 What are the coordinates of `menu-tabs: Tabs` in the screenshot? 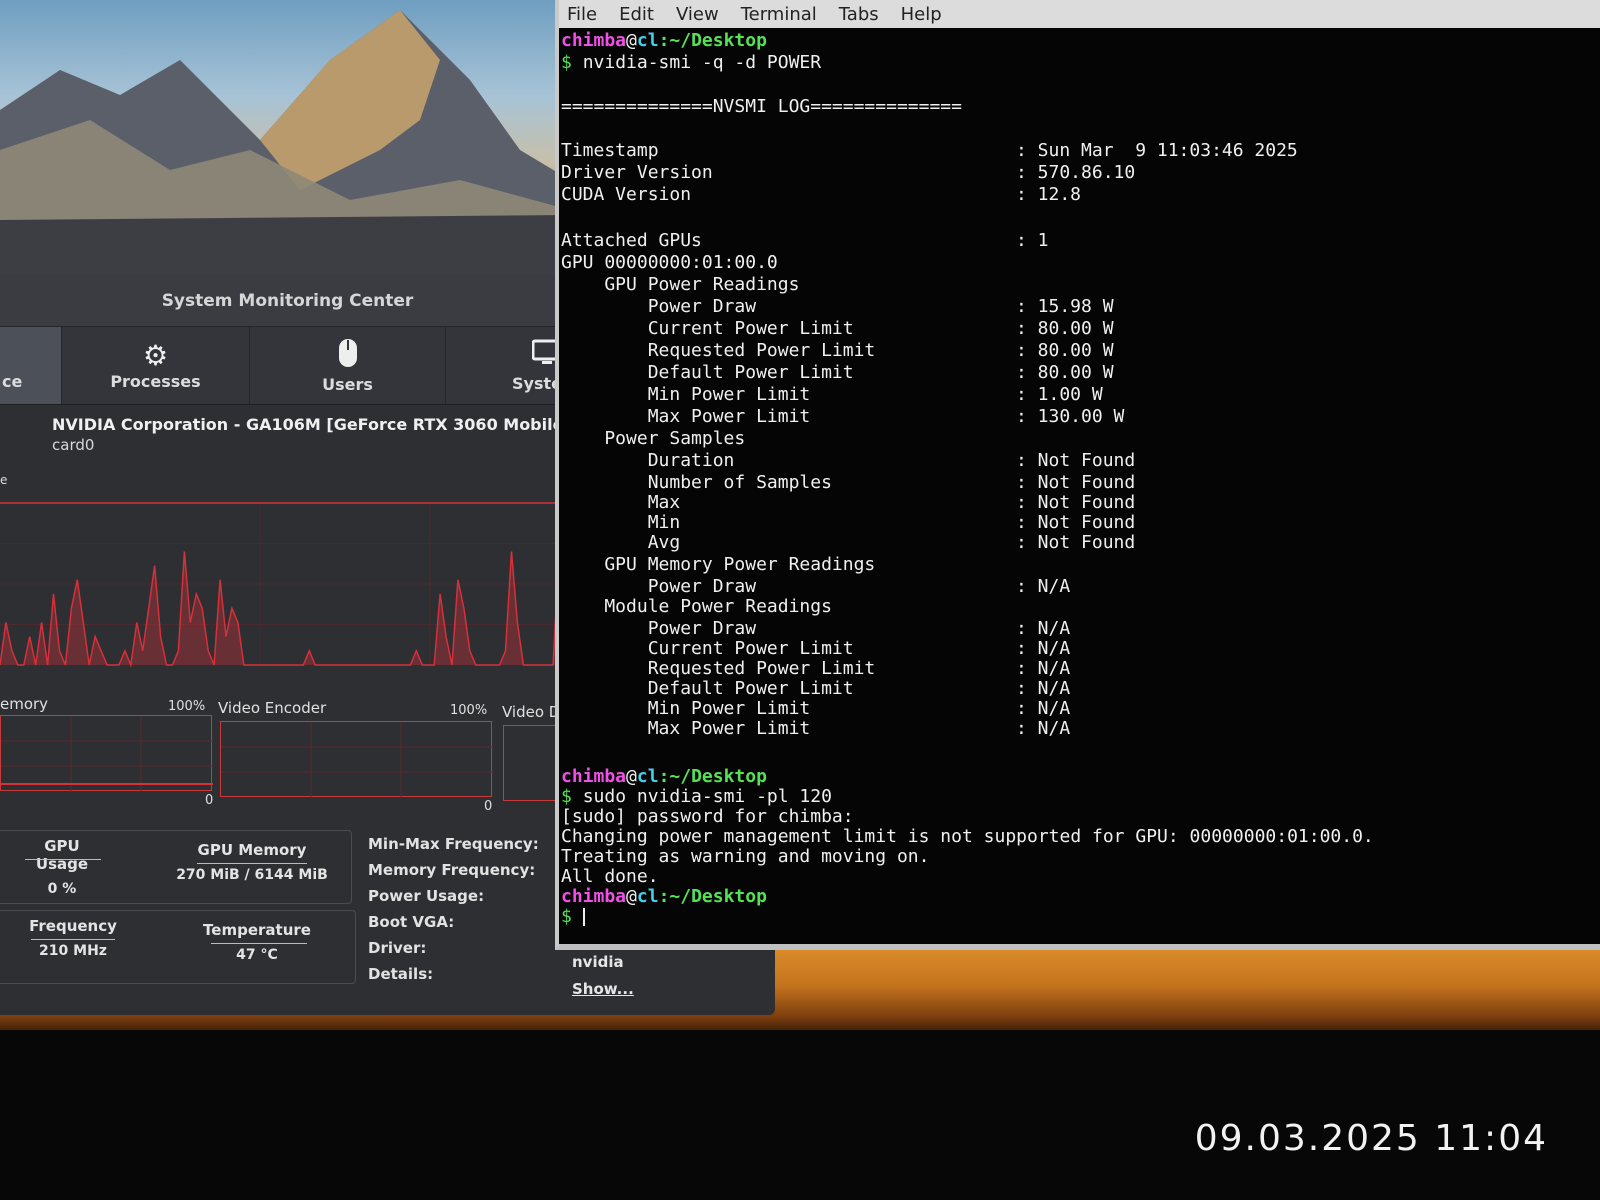 It's located at (859, 14).